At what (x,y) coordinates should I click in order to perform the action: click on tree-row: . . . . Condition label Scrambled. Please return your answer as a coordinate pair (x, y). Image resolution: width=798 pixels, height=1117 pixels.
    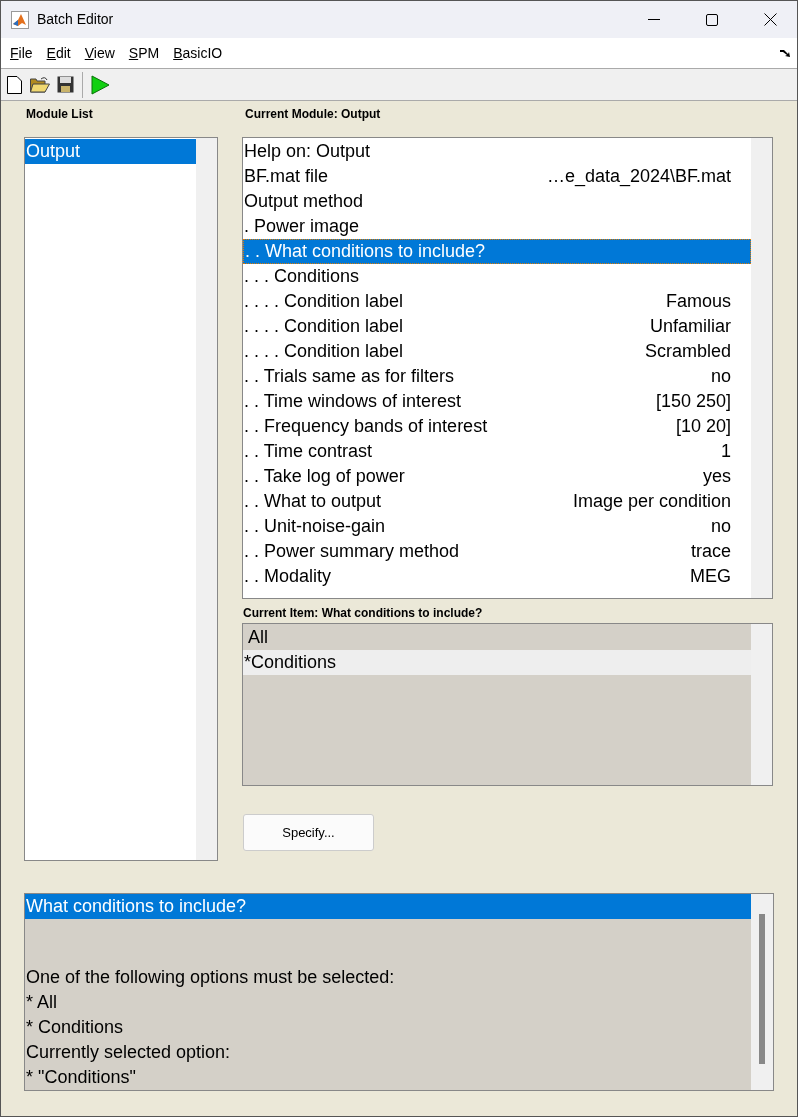
    Looking at the image, I should click on (497, 351).